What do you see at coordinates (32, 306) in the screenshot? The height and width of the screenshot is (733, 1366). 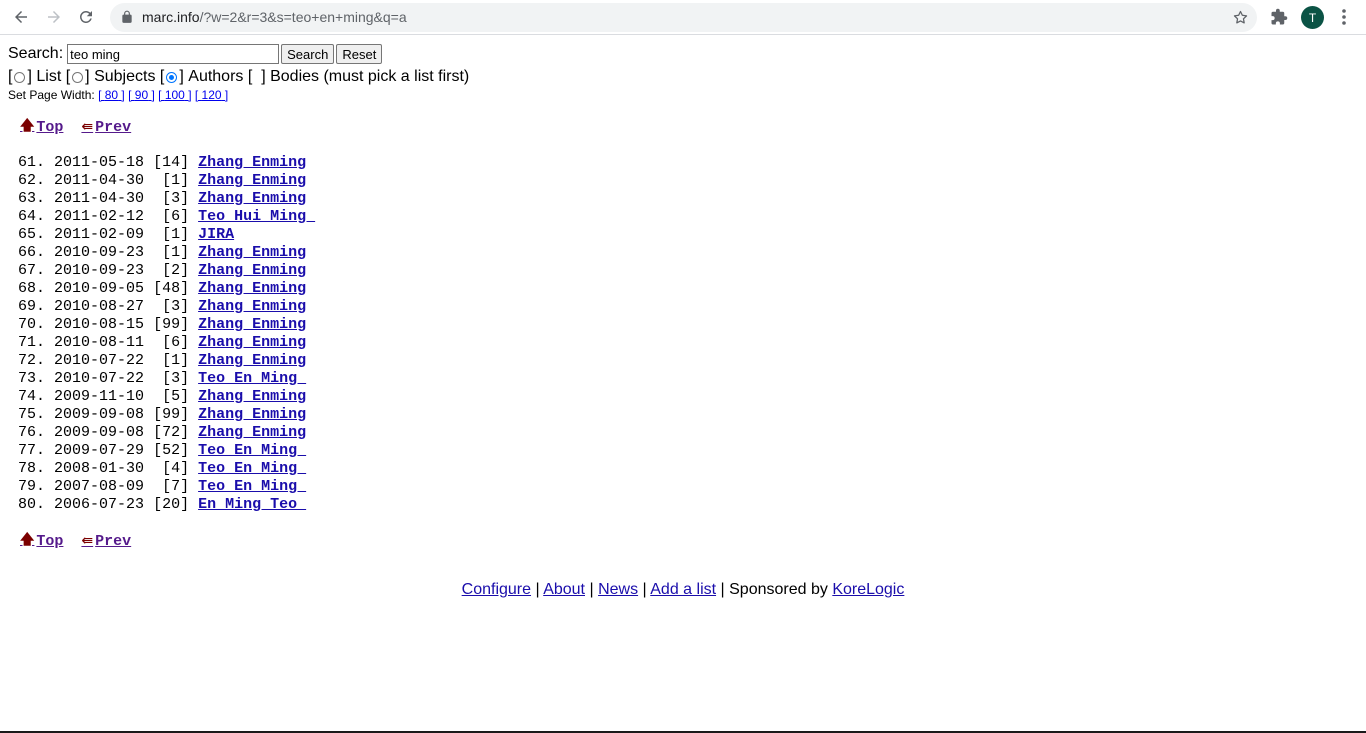 I see `result-number: 69.` at bounding box center [32, 306].